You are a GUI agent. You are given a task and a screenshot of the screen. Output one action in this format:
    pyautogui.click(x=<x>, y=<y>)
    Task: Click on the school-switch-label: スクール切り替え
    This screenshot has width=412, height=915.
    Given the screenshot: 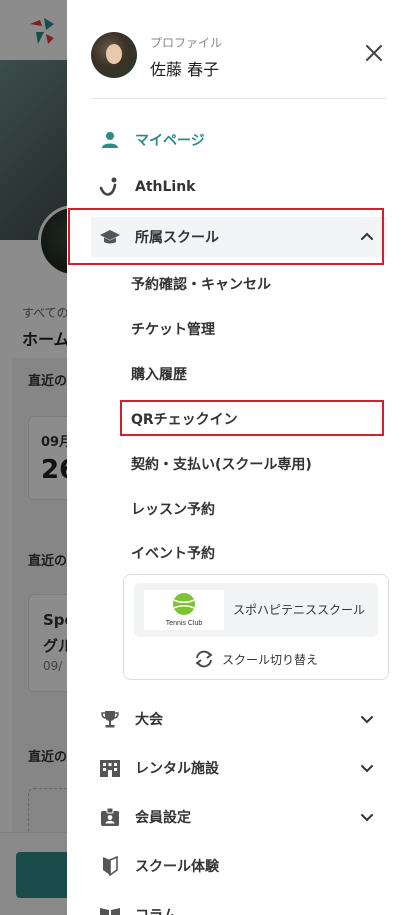 What is the action you would take?
    pyautogui.click(x=270, y=659)
    